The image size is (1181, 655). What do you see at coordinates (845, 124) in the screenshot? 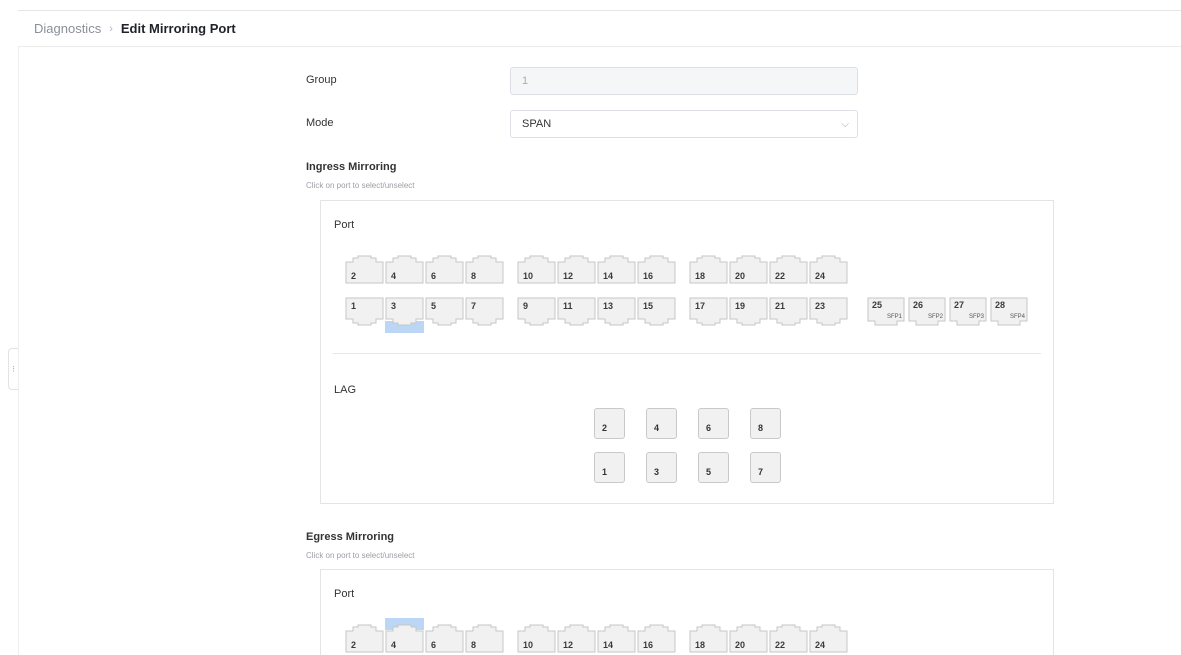
I see `chevron-down-icon: ⌵` at bounding box center [845, 124].